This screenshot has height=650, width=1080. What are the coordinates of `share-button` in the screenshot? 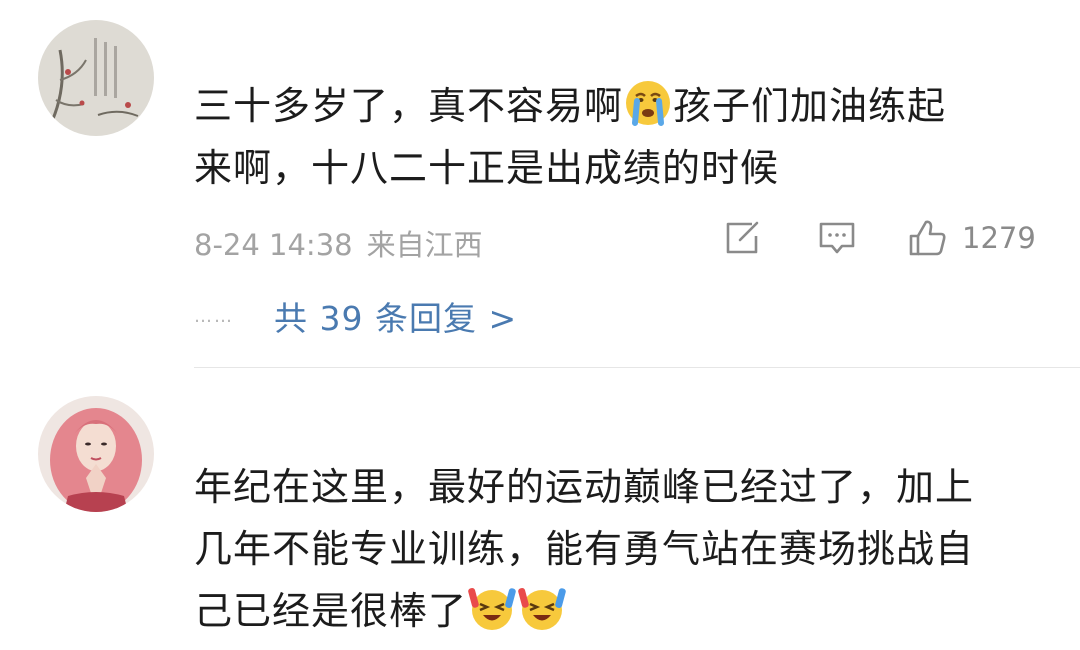 It's located at (742, 238).